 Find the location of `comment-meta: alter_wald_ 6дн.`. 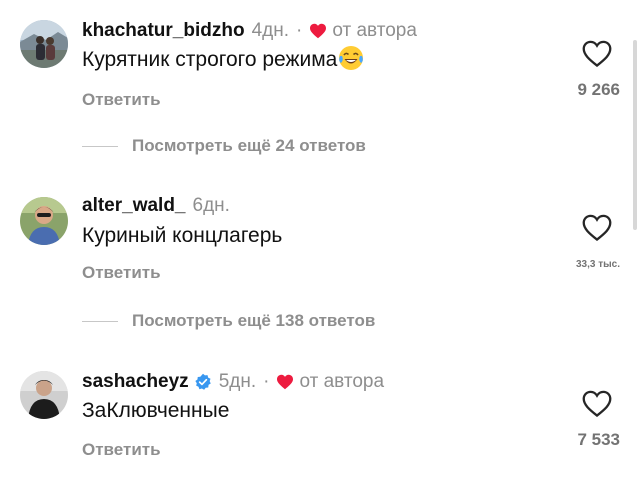

comment-meta: alter_wald_ 6дн. is located at coordinates (156, 206).